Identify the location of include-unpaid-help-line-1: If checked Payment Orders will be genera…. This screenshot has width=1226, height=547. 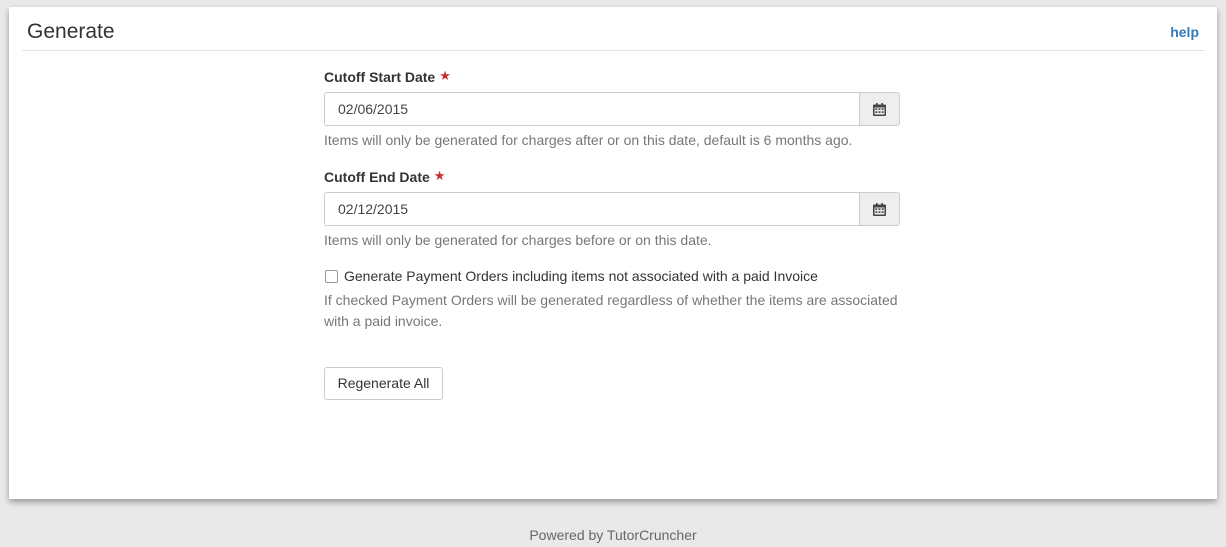
(611, 300).